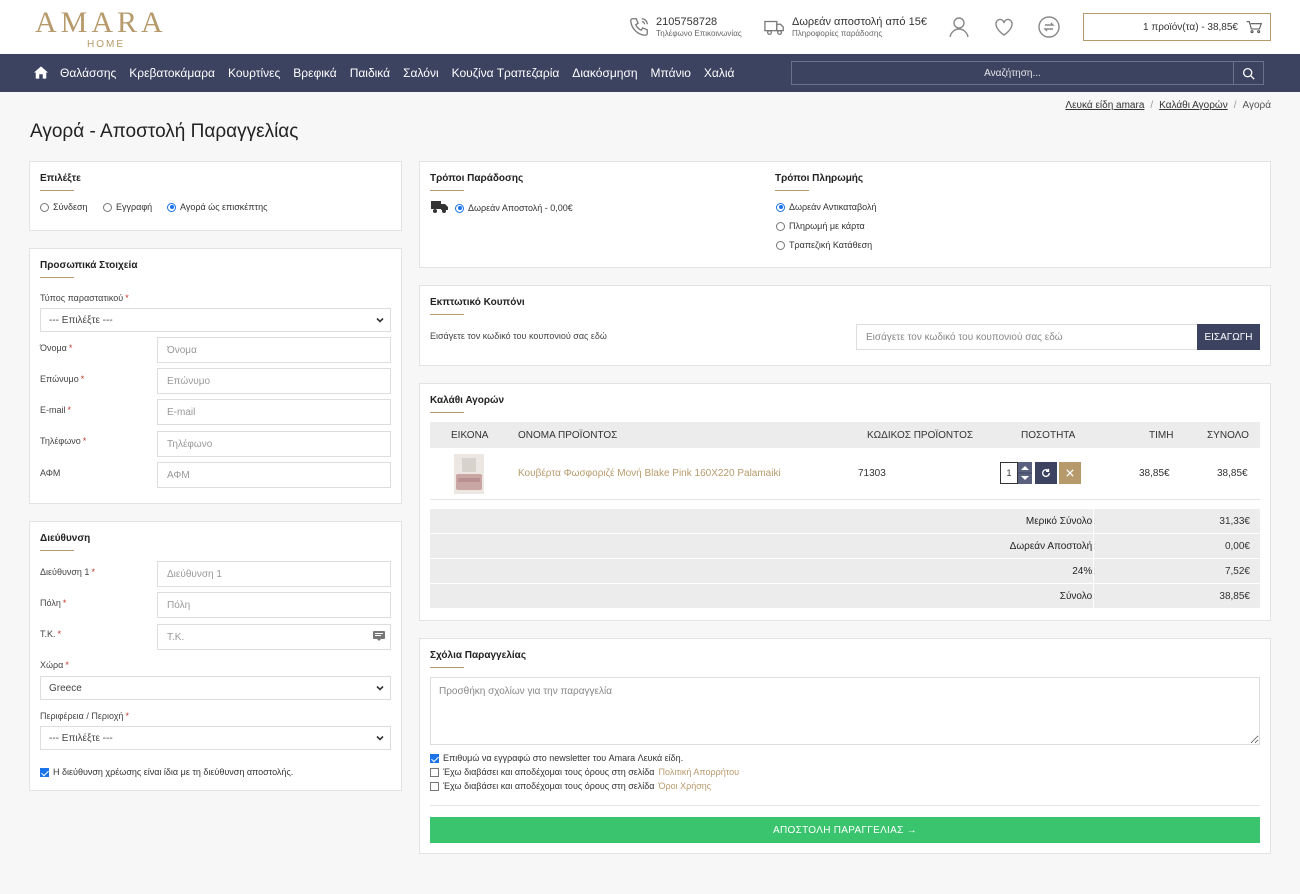 The image size is (1300, 894). Describe the element at coordinates (274, 574) in the screenshot. I see `address-input` at that location.